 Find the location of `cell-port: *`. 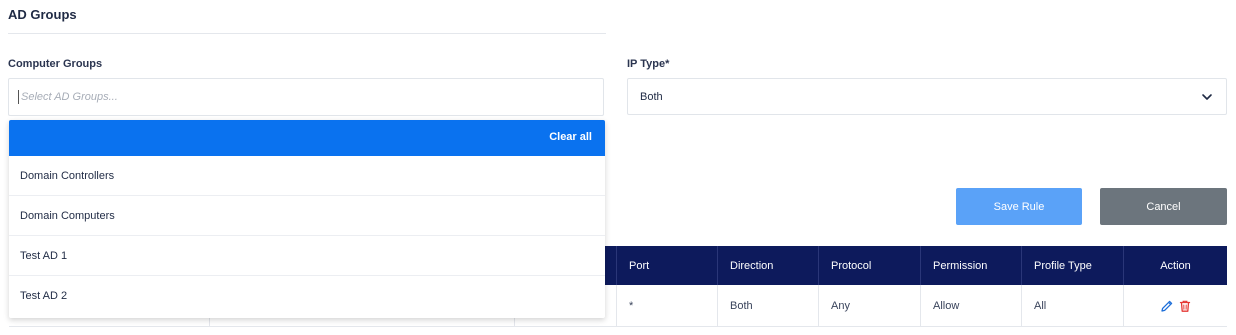

cell-port: * is located at coordinates (667, 305).